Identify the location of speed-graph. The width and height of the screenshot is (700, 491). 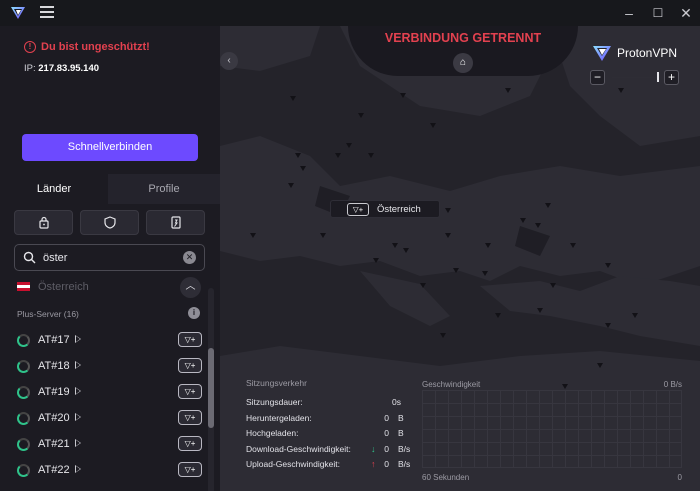
(552, 429).